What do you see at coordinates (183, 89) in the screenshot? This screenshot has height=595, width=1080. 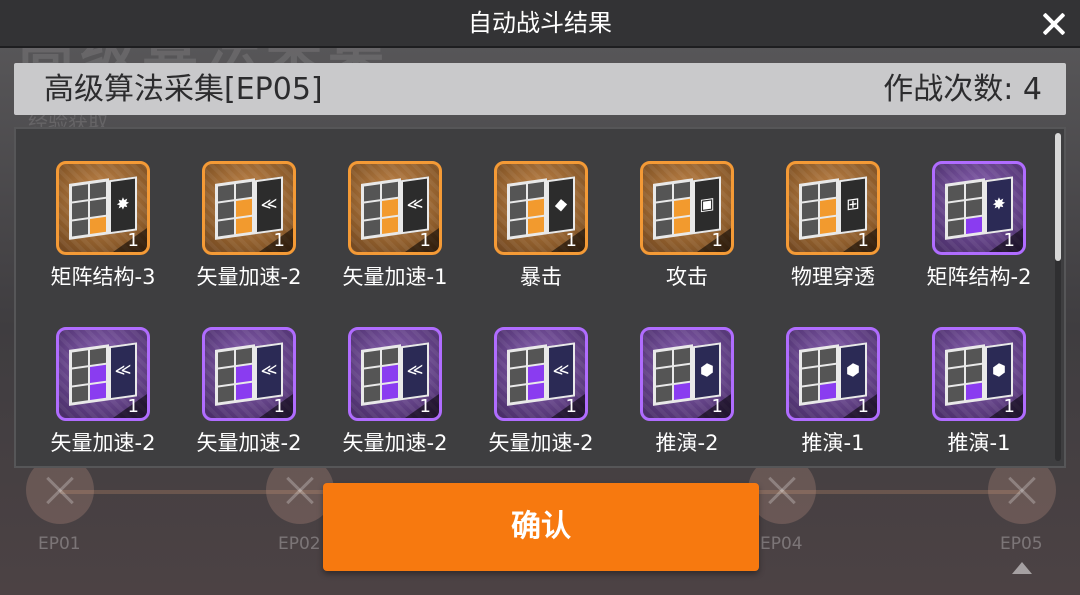 I see `stage-name: 高级算法采集[EP05]` at bounding box center [183, 89].